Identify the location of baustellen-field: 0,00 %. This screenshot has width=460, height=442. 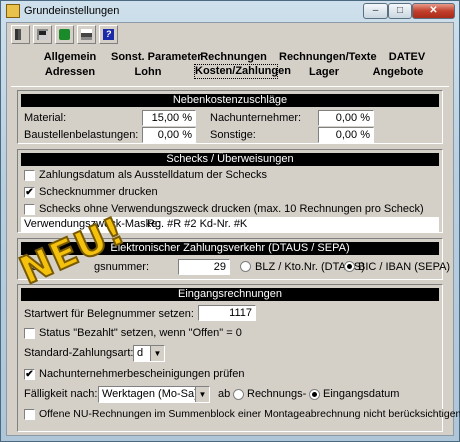
(169, 135).